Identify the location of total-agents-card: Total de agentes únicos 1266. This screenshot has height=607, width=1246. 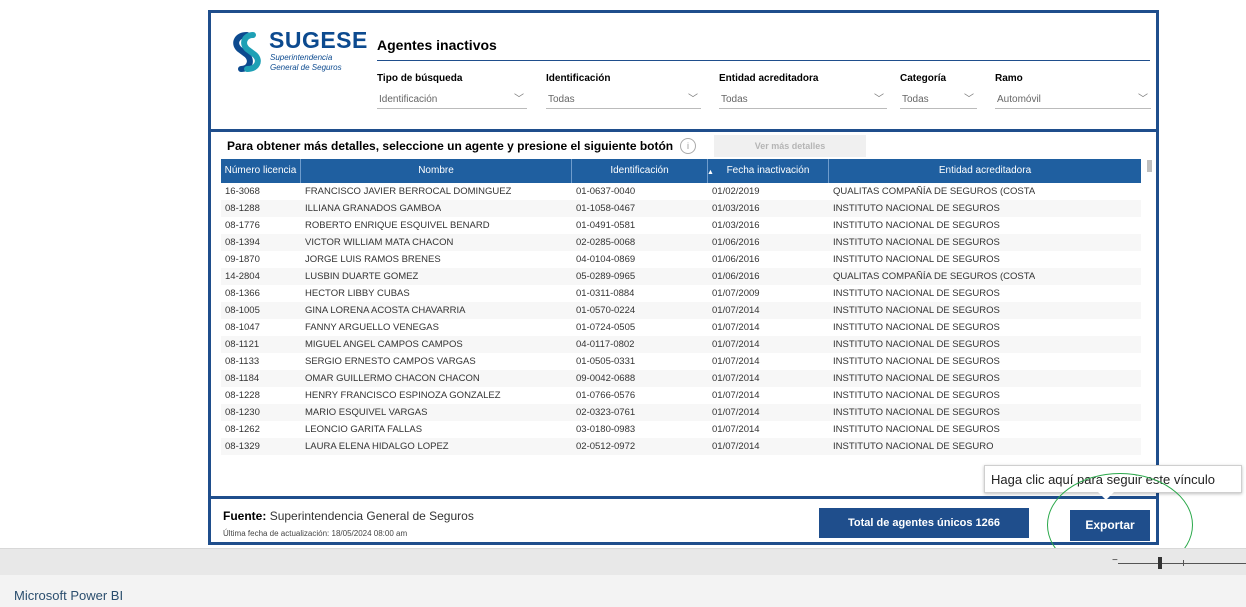
(924, 523).